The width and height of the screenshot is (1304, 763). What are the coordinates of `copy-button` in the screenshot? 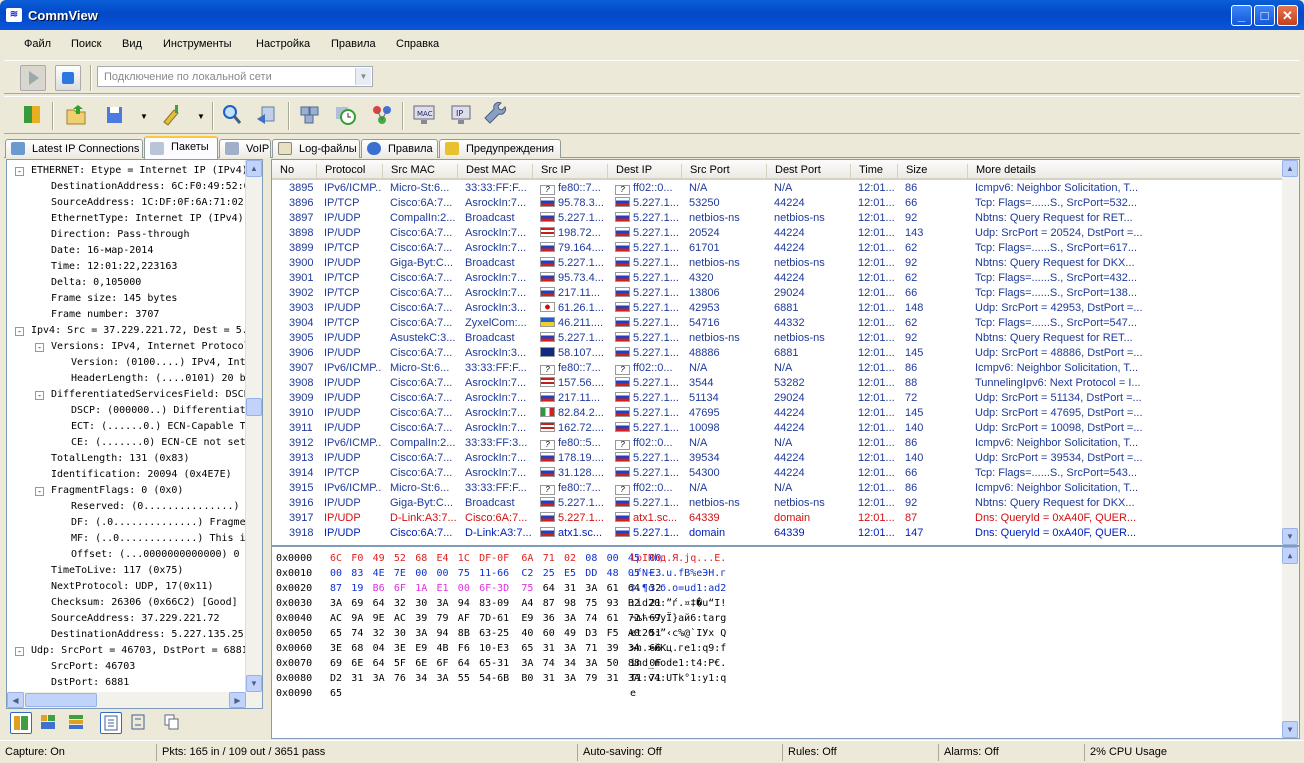 It's located at (173, 723).